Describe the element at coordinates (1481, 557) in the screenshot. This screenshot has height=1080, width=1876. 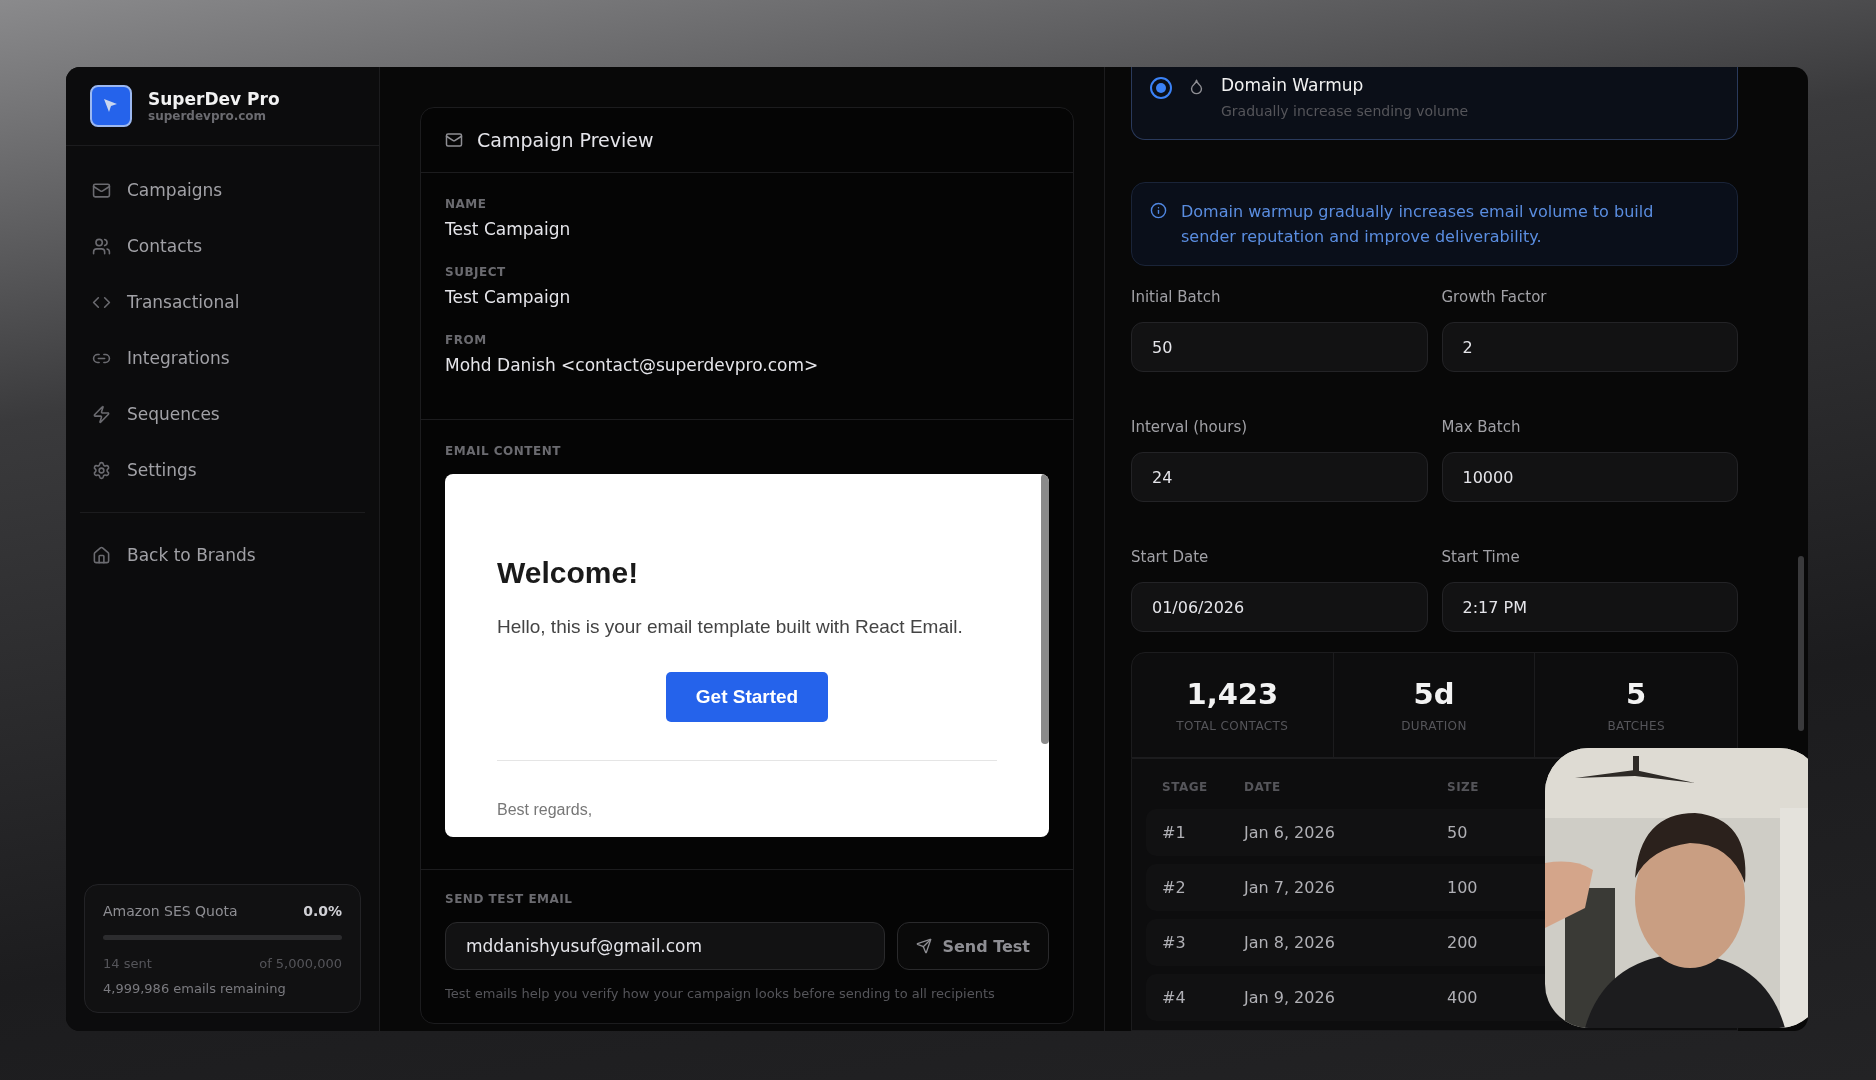
I see `input-label: Start Time` at that location.